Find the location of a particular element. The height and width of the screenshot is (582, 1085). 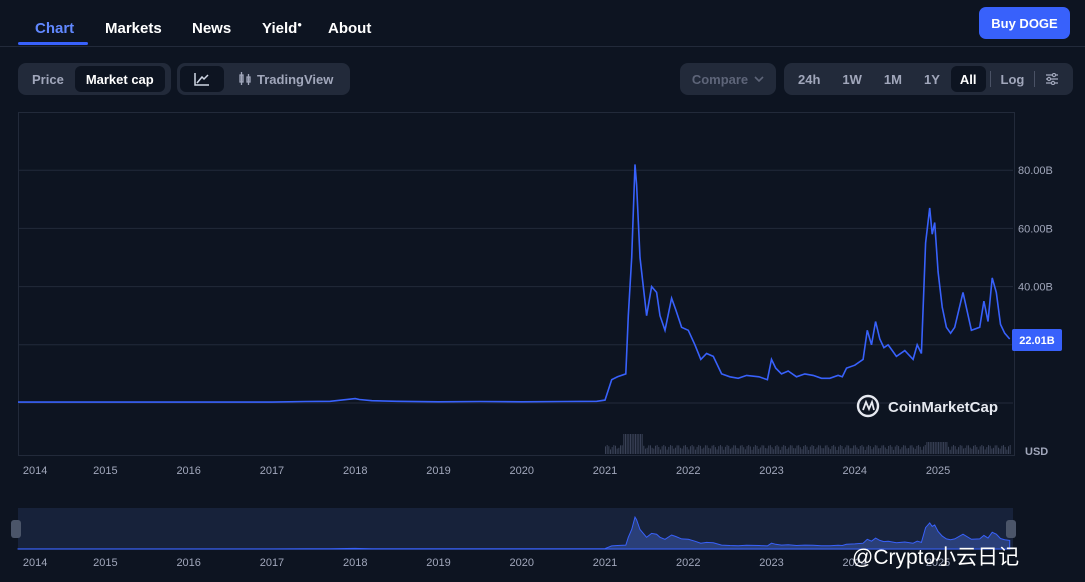

navigator-right-handle is located at coordinates (1011, 529).